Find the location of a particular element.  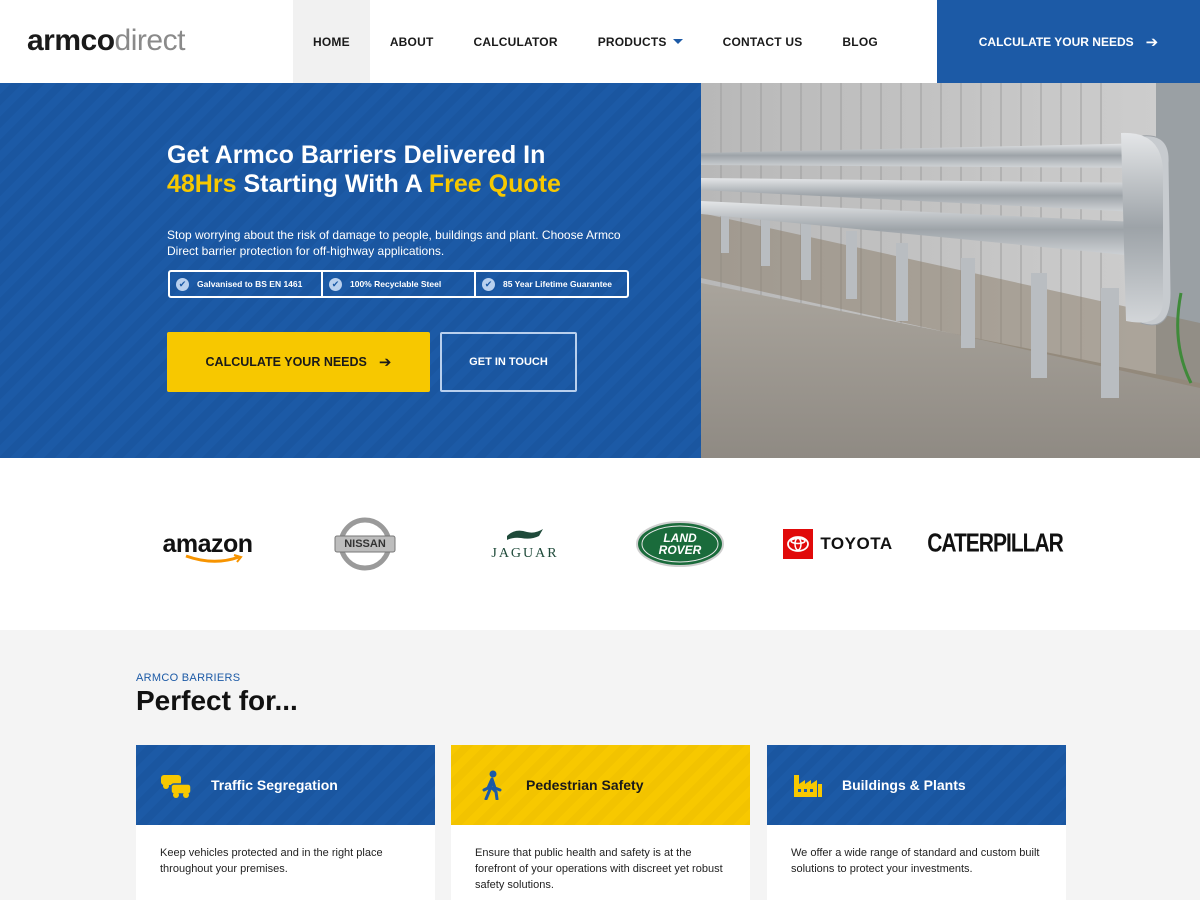

badge-label: 85 Year Lifetime Guarantee is located at coordinates (557, 284).